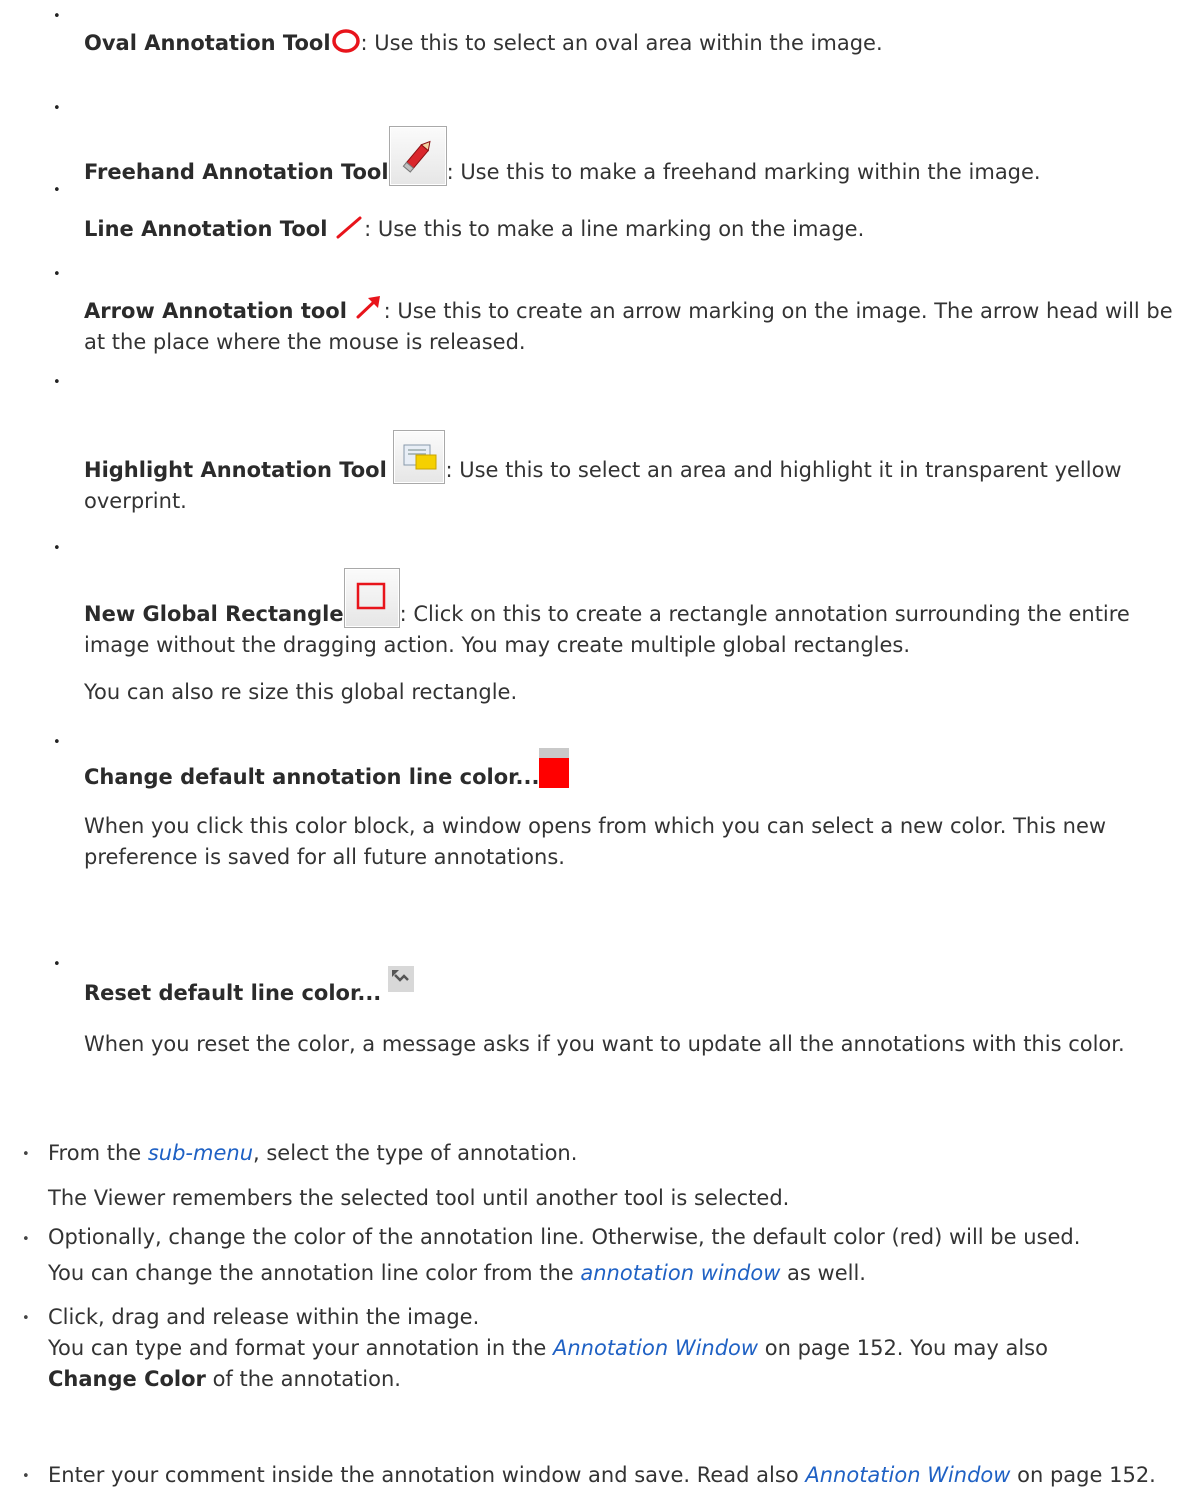  I want to click on color-swatch-icon, so click(554, 768).